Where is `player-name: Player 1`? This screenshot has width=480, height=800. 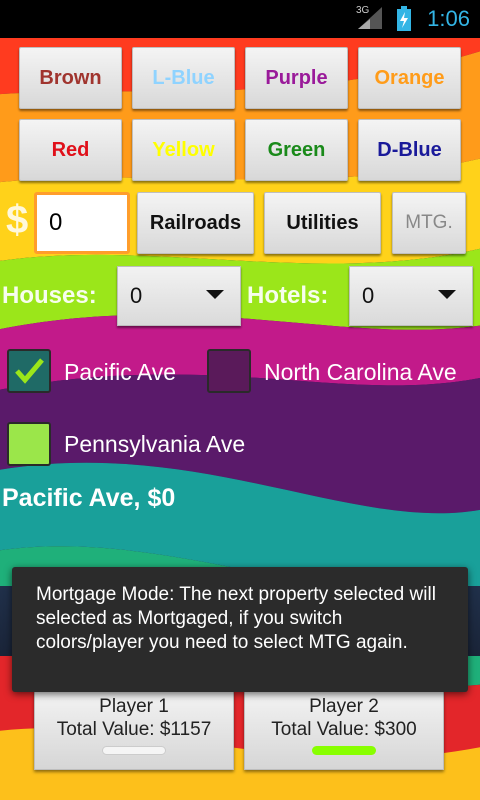
player-name: Player 1 is located at coordinates (134, 706).